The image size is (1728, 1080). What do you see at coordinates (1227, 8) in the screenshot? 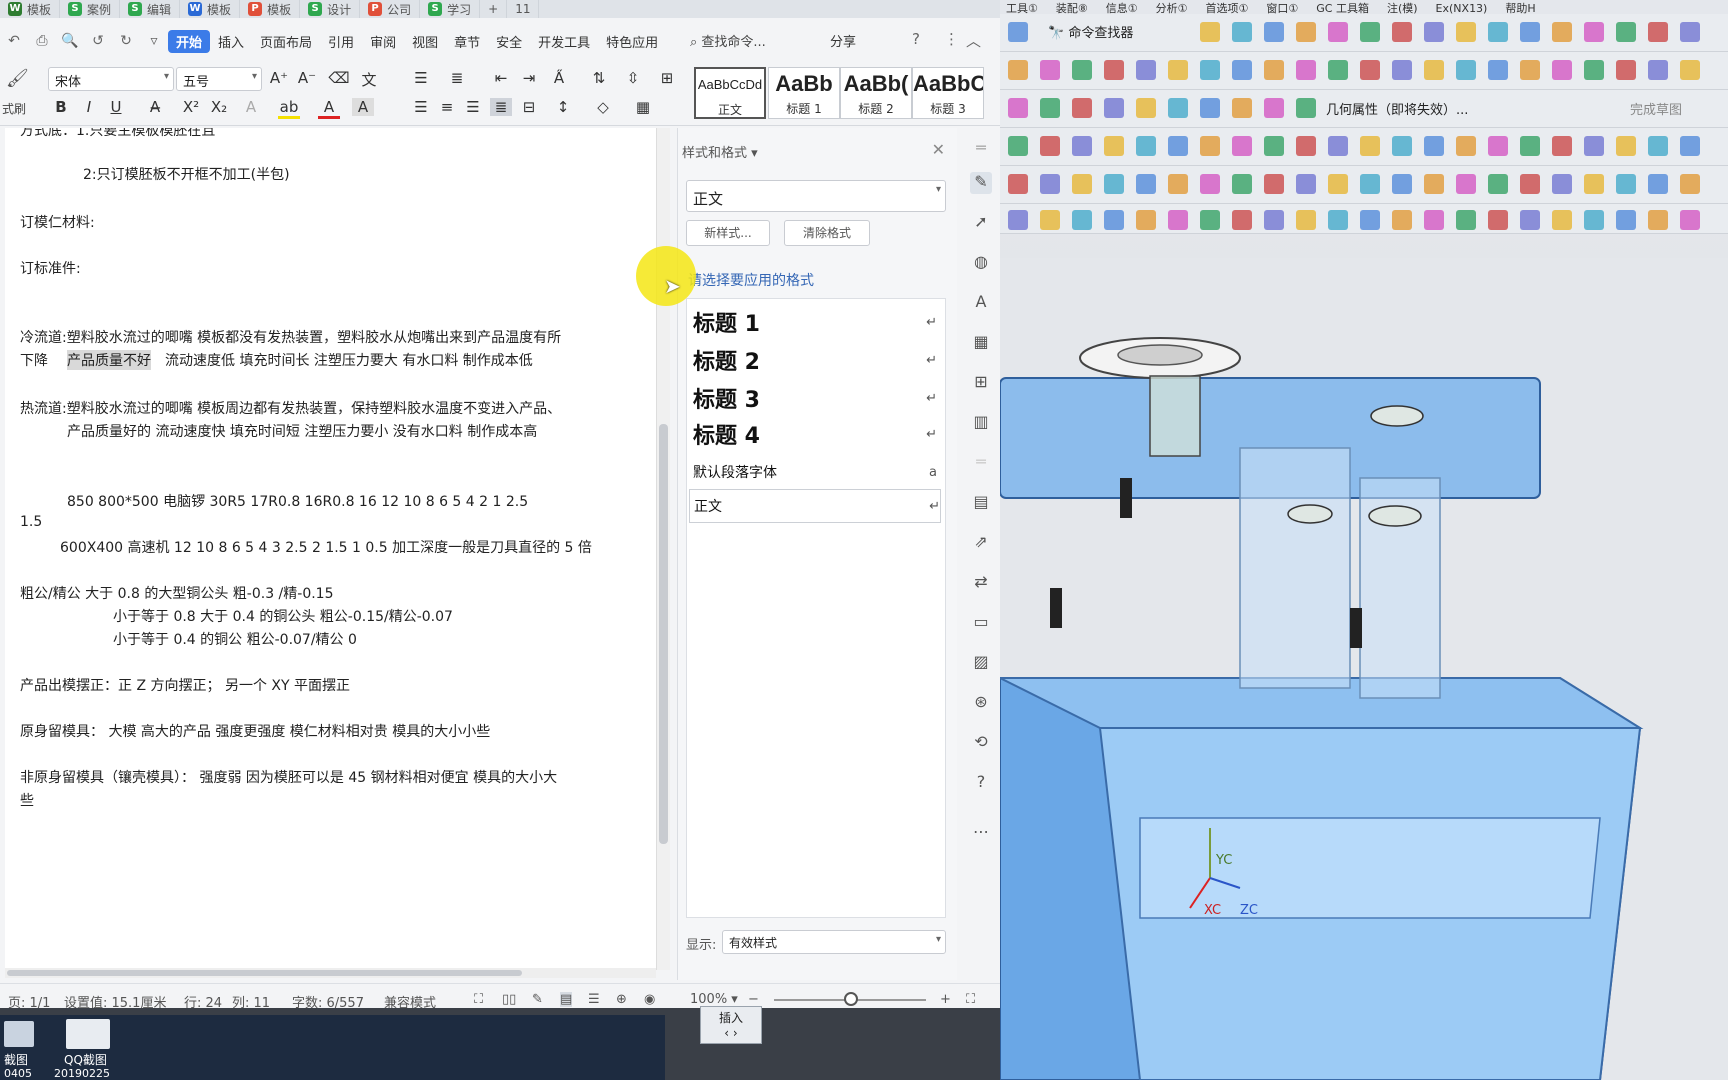
I see `nx-menu-item: 首选项①` at bounding box center [1227, 8].